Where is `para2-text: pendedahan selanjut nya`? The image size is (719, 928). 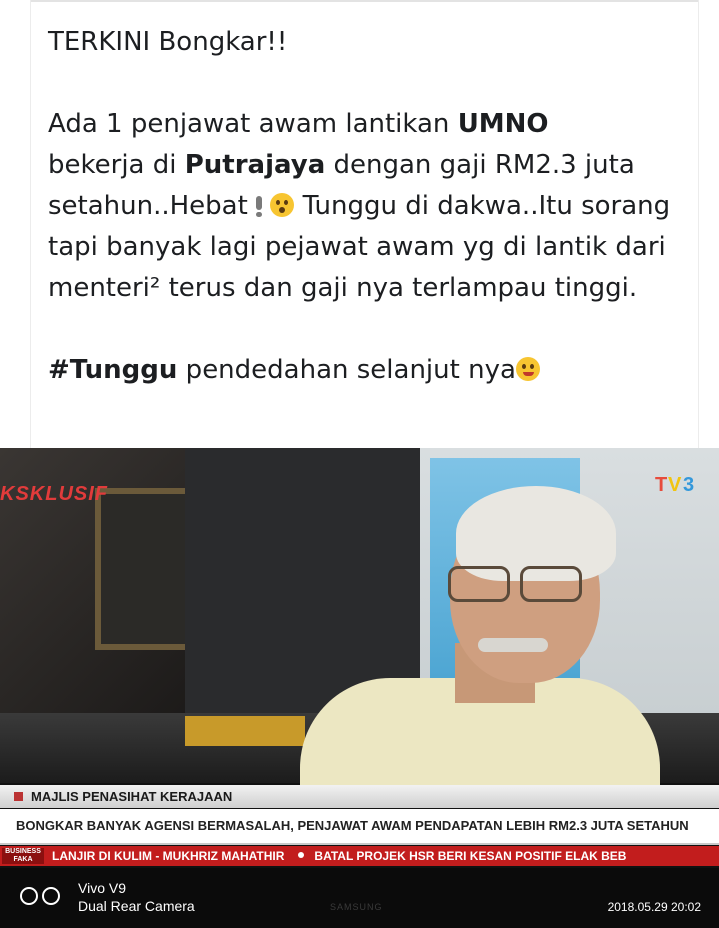 para2-text: pendedahan selanjut nya is located at coordinates (346, 370).